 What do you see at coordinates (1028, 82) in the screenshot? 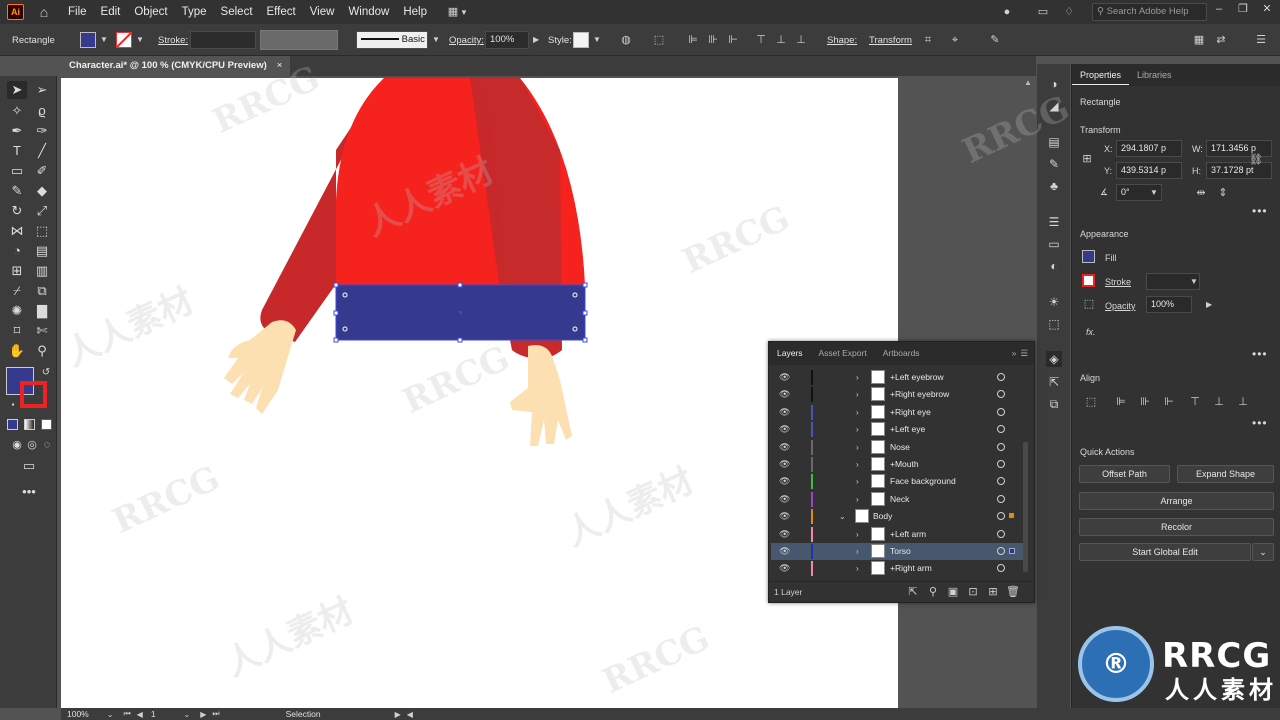
I see `scroll-up-icon: ▲` at bounding box center [1028, 82].